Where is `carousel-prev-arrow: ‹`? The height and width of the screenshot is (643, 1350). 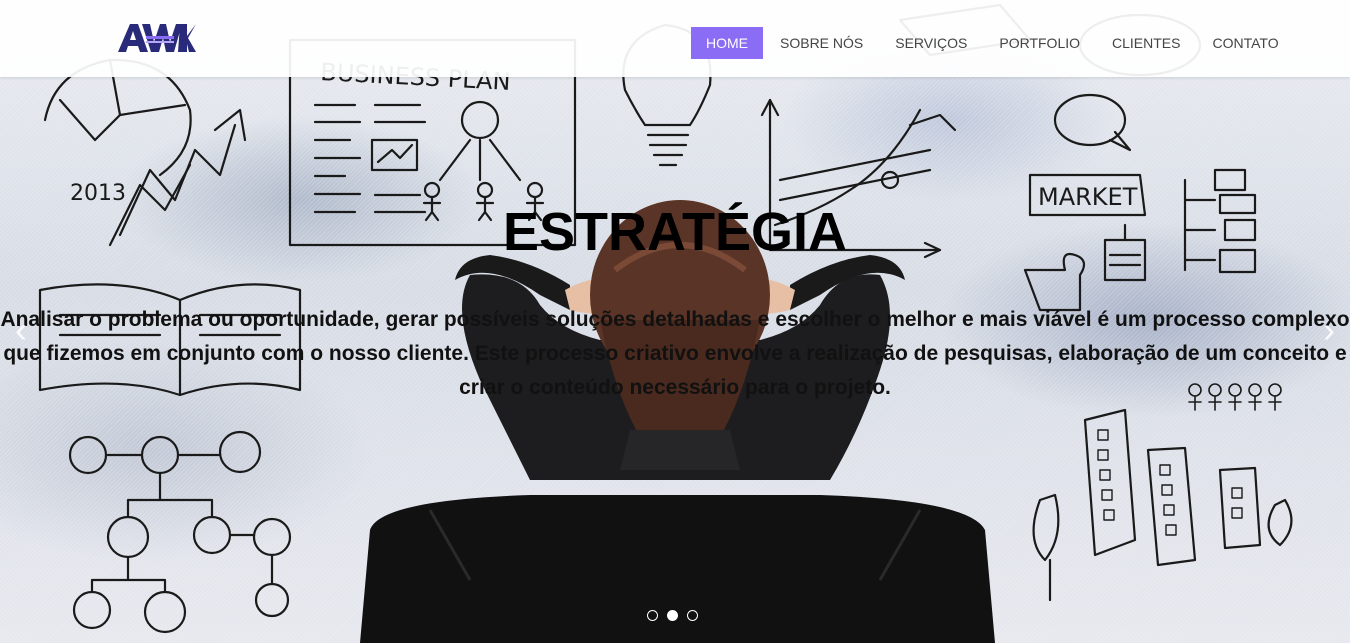 carousel-prev-arrow: ‹ is located at coordinates (21, 330).